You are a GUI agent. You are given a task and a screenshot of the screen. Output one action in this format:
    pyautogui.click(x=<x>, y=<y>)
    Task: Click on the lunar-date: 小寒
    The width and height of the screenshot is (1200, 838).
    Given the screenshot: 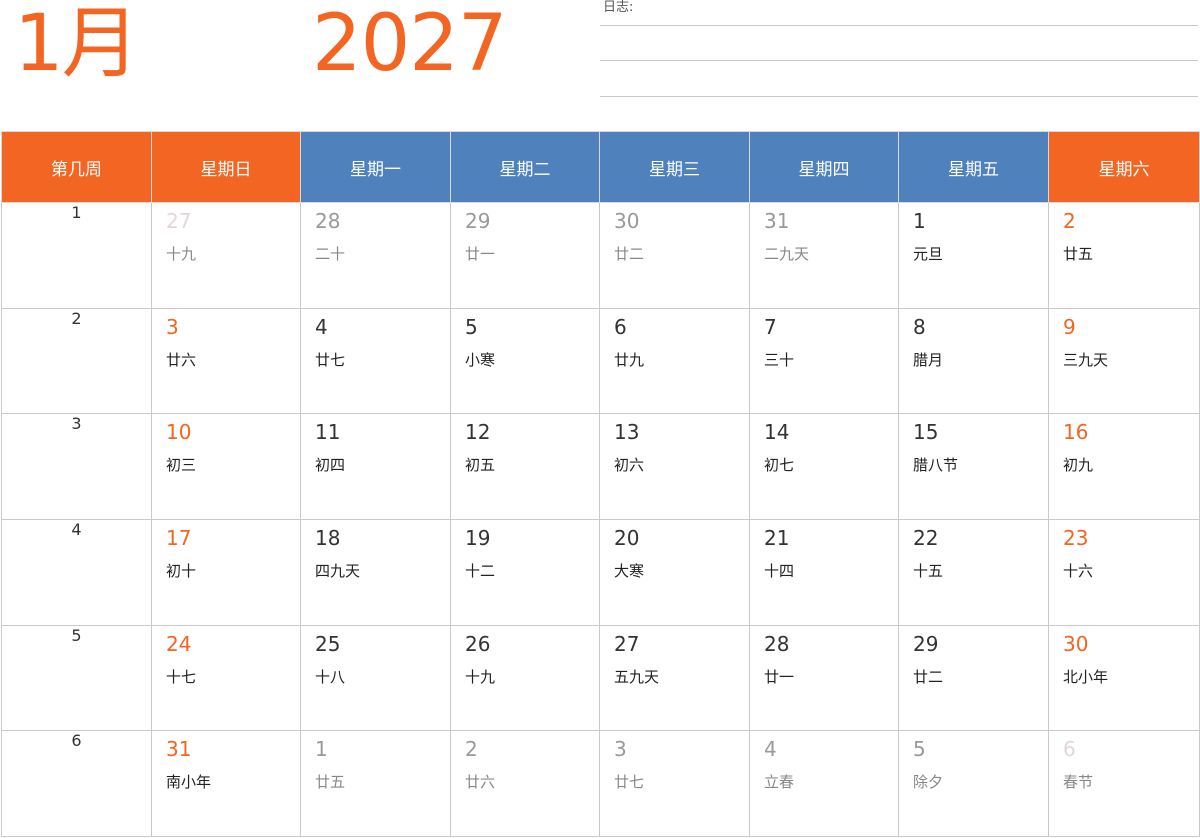 What is the action you would take?
    pyautogui.click(x=480, y=359)
    